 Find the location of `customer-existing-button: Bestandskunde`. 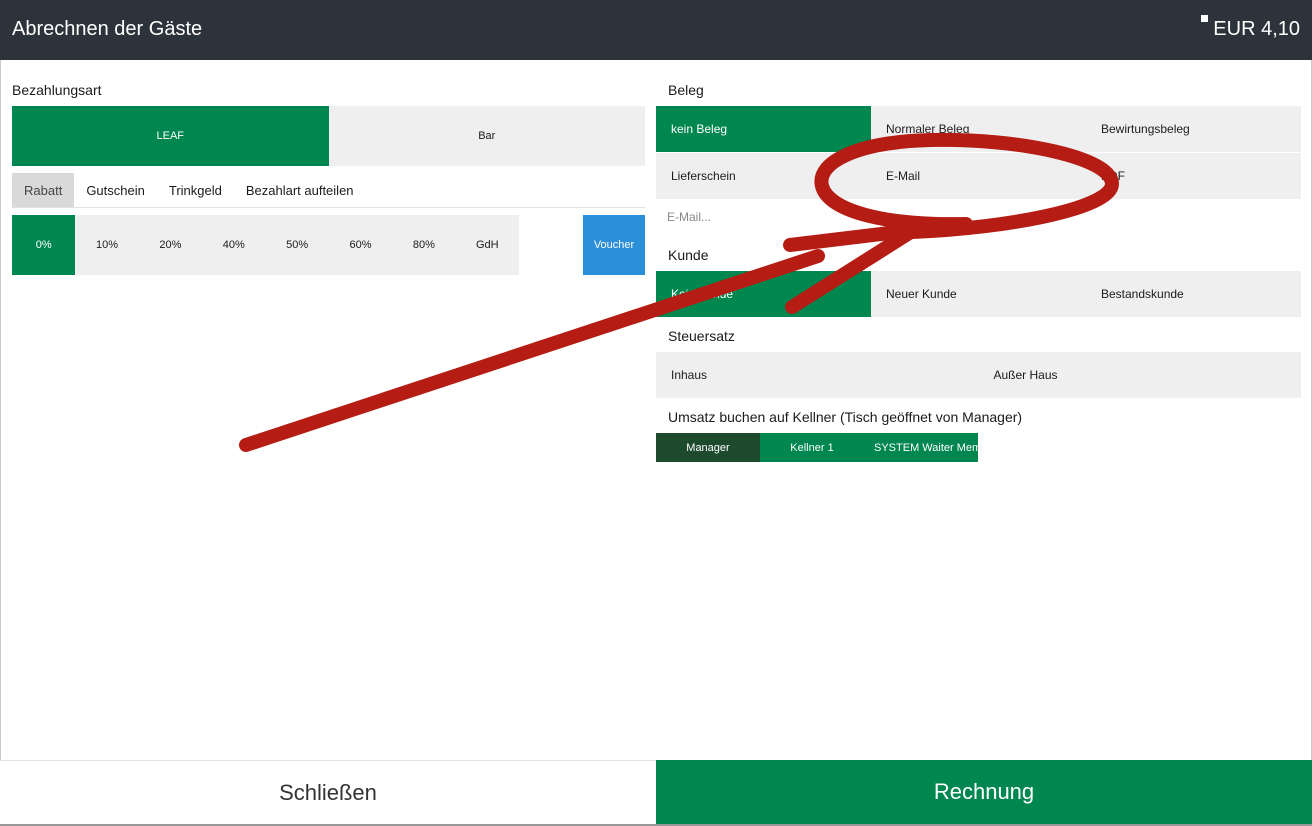

customer-existing-button: Bestandskunde is located at coordinates (1193, 294).